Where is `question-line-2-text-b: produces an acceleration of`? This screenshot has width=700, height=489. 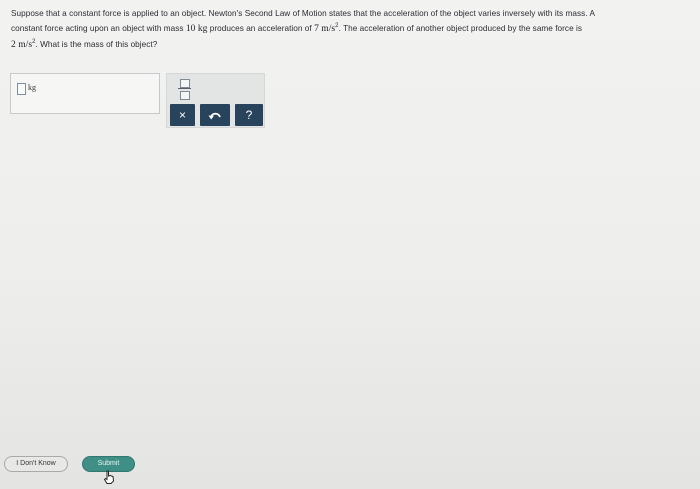
question-line-2-text-b: produces an acceleration of is located at coordinates (261, 28).